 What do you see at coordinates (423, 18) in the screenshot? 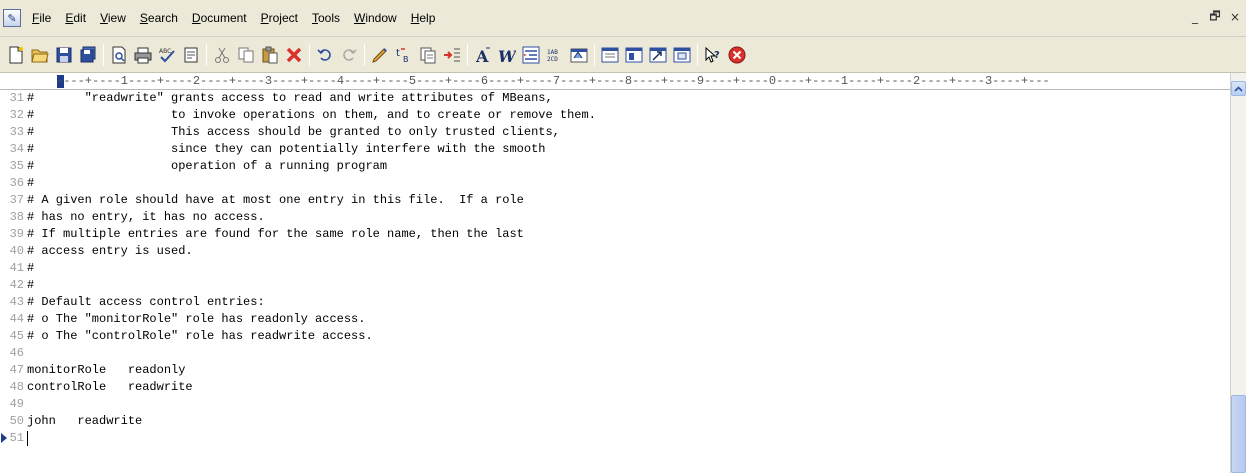
I see `menu-help: Help` at bounding box center [423, 18].